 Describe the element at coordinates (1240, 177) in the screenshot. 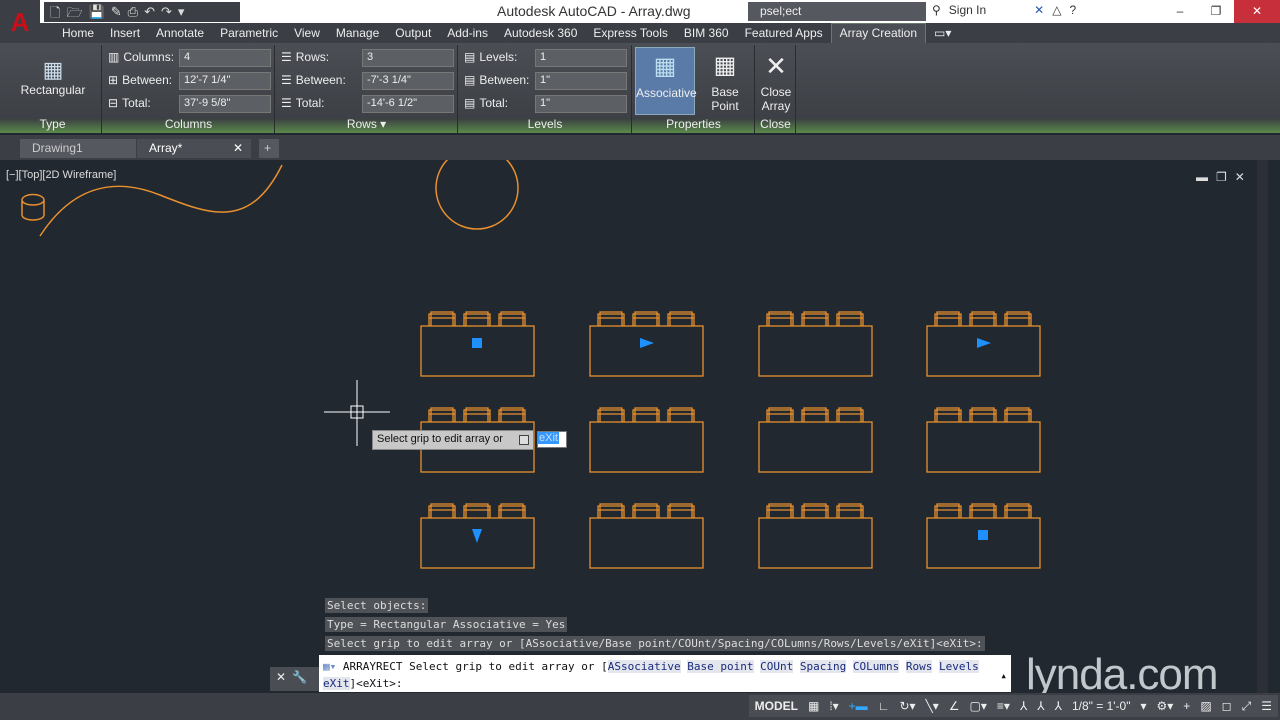

I see `viewport-close-button: ✕` at that location.